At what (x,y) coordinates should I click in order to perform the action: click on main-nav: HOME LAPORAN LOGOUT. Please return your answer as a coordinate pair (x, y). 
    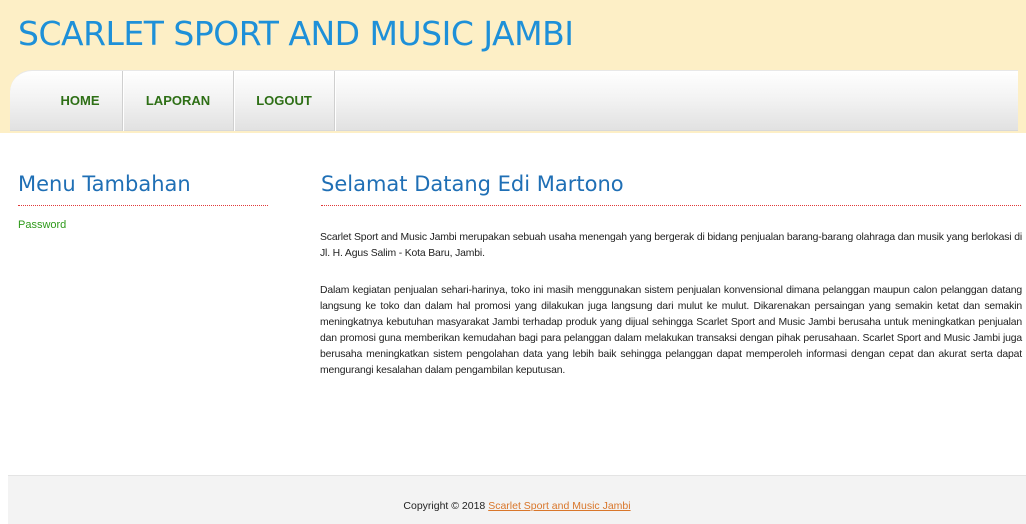
    Looking at the image, I should click on (514, 100).